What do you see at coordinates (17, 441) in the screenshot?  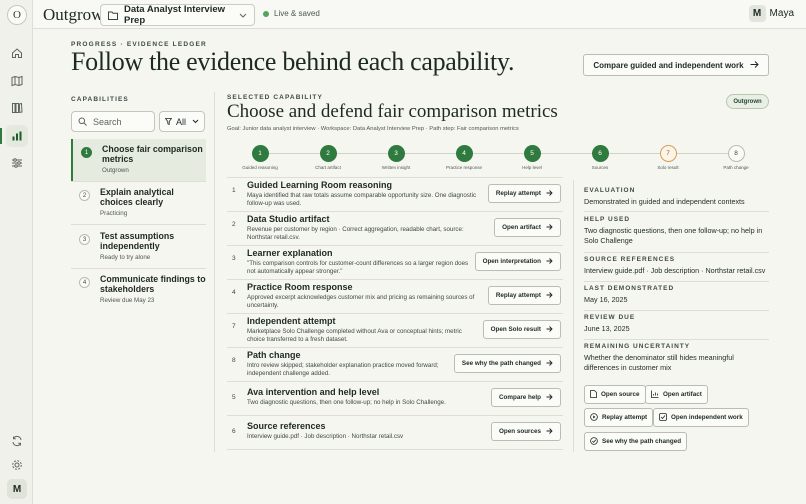 I see `sync-icon` at bounding box center [17, 441].